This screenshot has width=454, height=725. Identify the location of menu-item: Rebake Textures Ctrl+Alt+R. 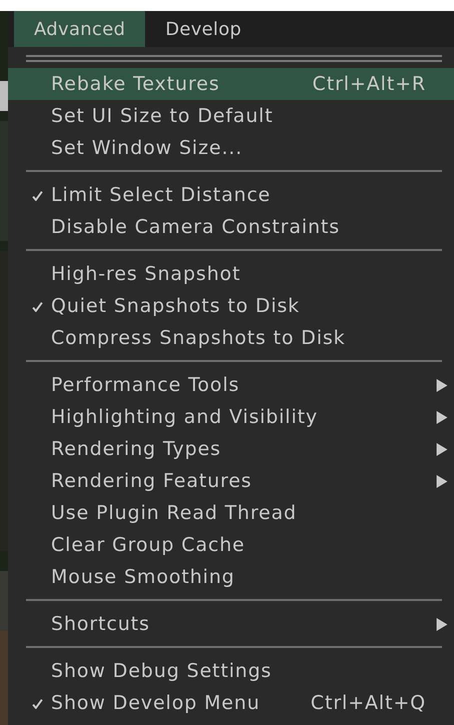
(231, 84).